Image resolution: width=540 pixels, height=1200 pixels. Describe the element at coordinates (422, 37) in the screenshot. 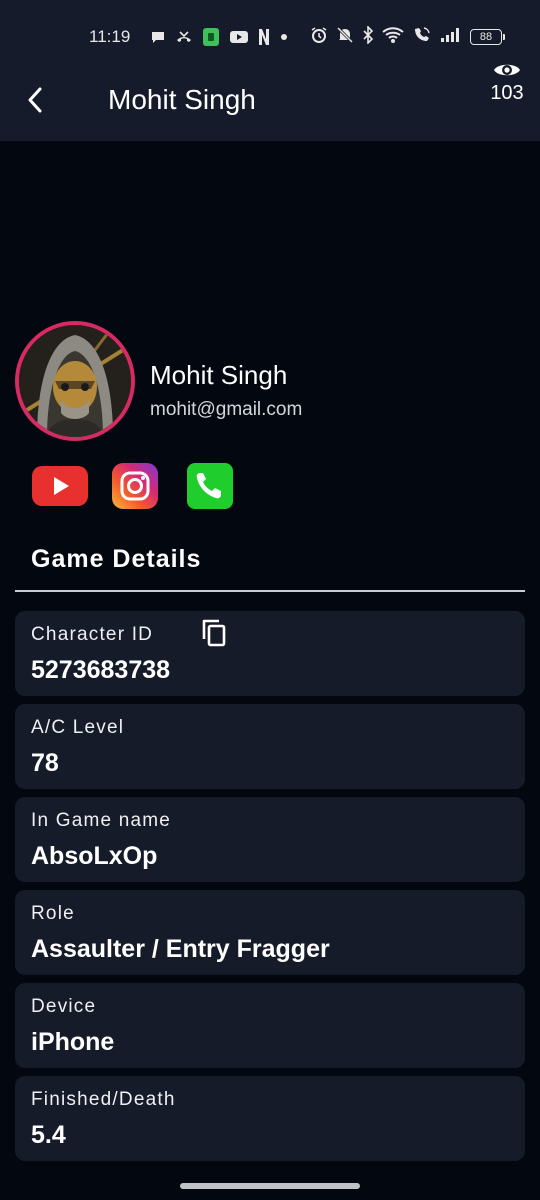

I see `wifi-call-icon` at that location.